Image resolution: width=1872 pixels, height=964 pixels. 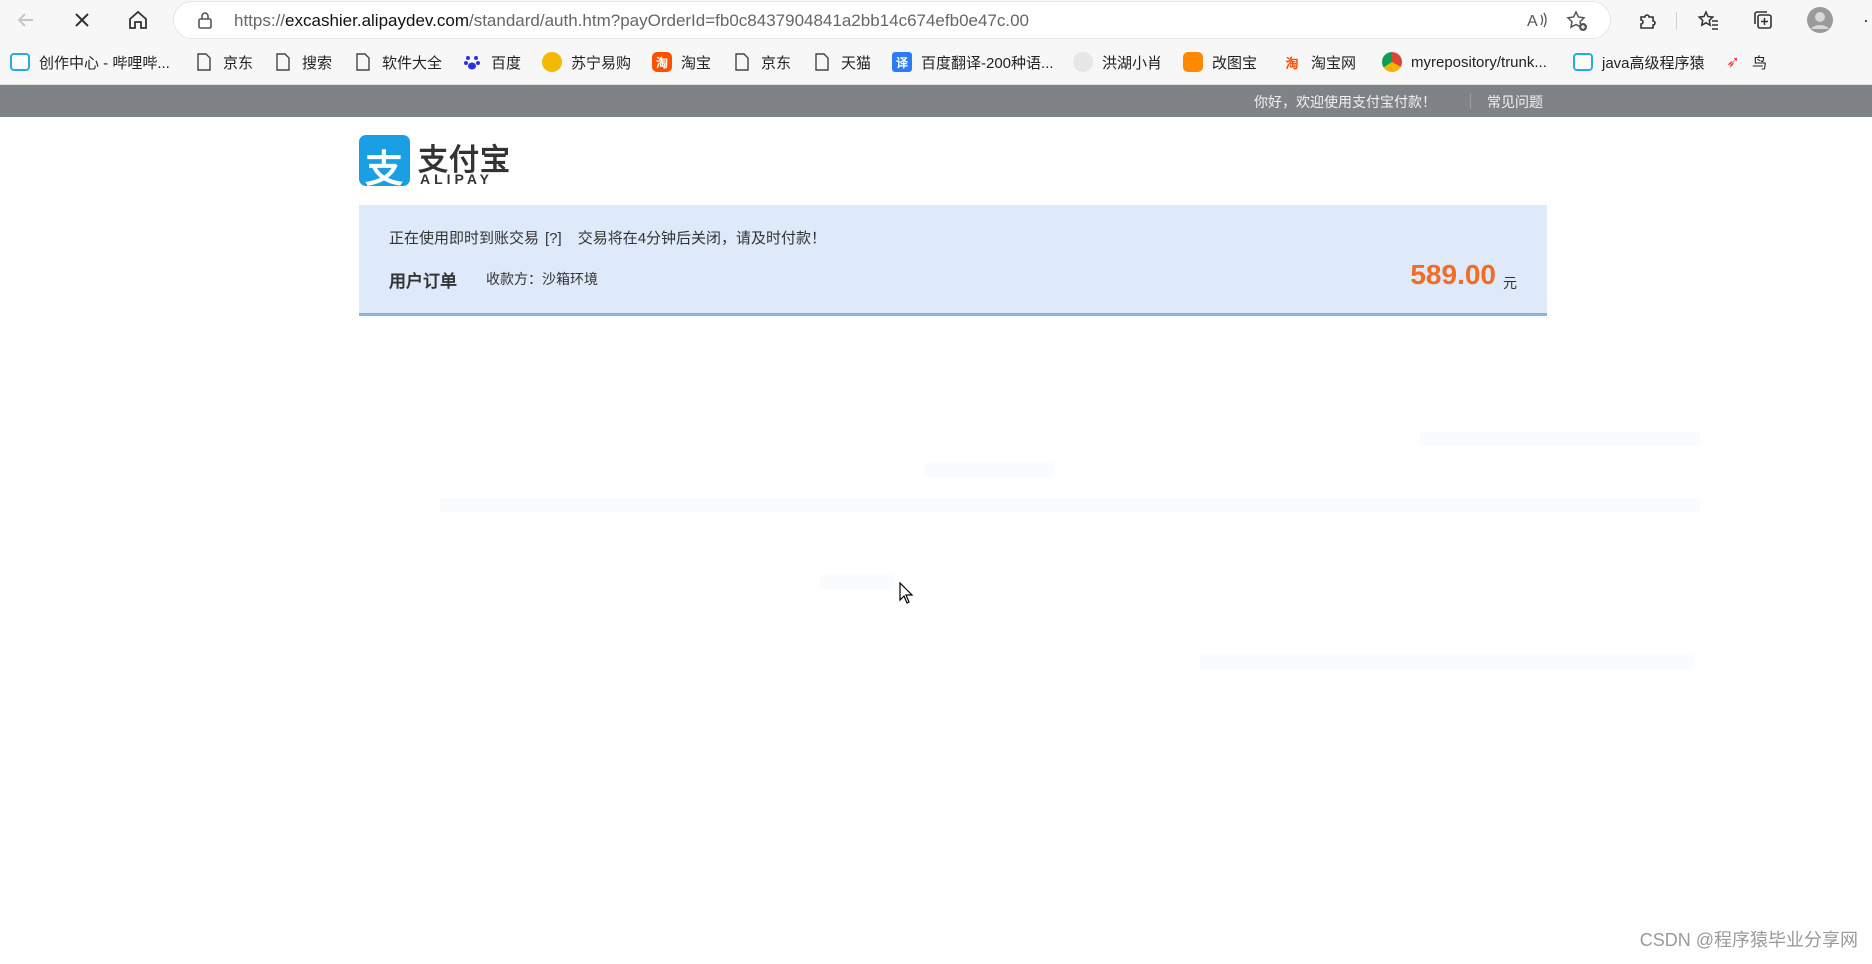 I want to click on bookmark-label: 软件大全, so click(x=412, y=63).